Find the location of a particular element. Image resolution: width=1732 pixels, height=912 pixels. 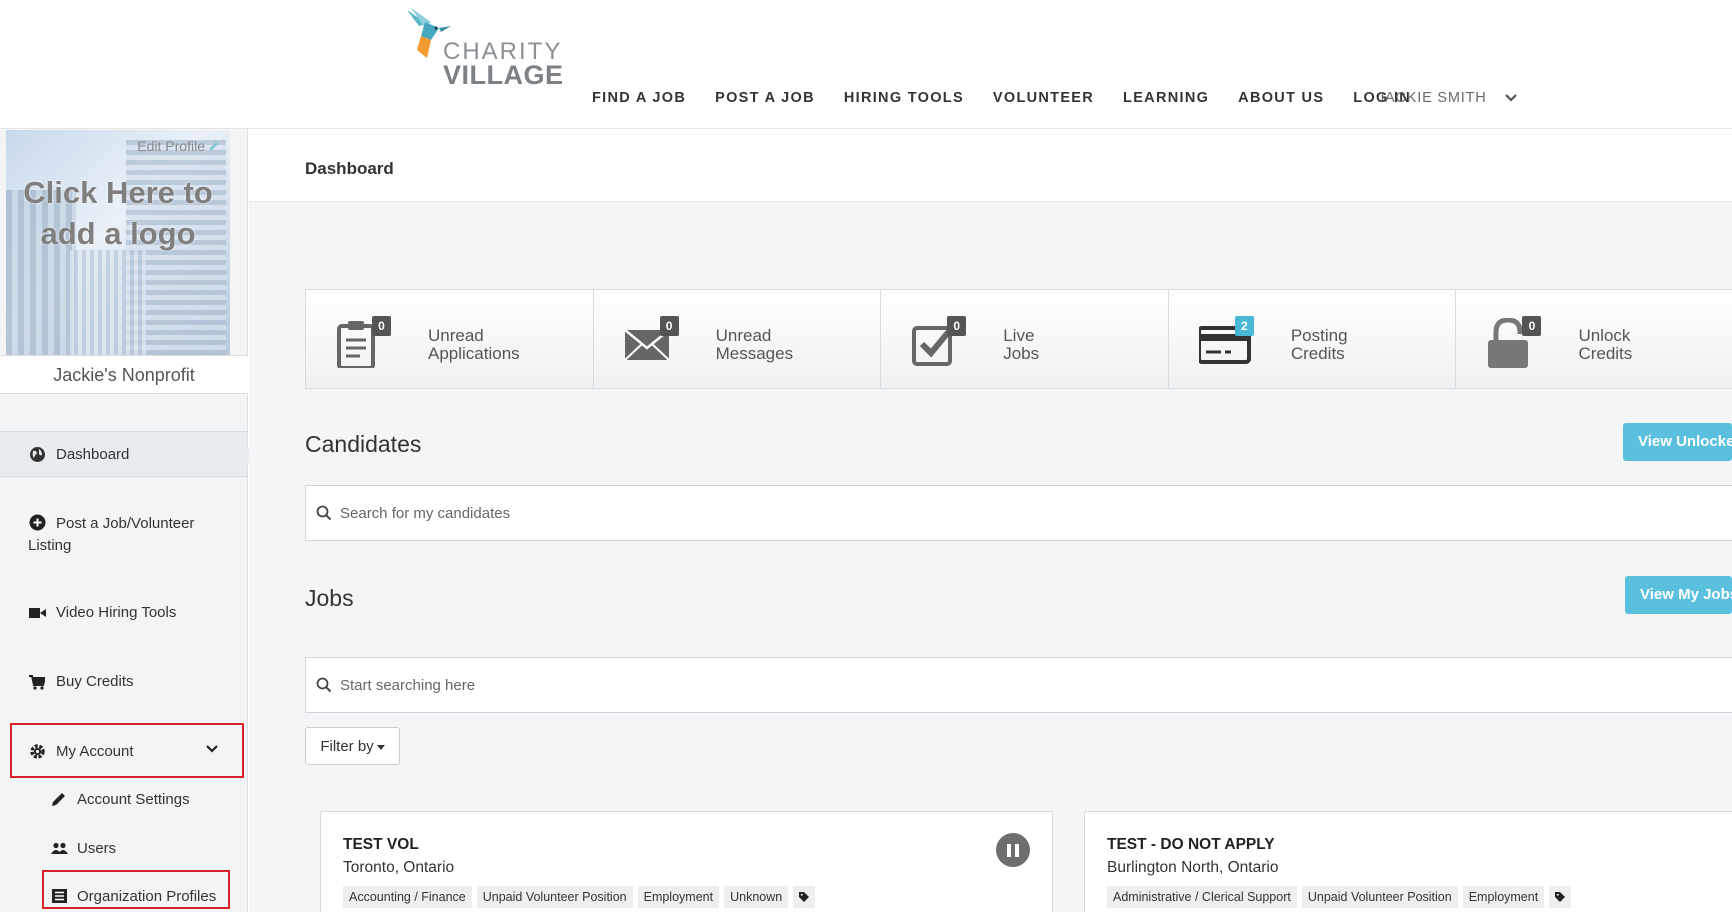

caret-down-icon is located at coordinates (380, 747).